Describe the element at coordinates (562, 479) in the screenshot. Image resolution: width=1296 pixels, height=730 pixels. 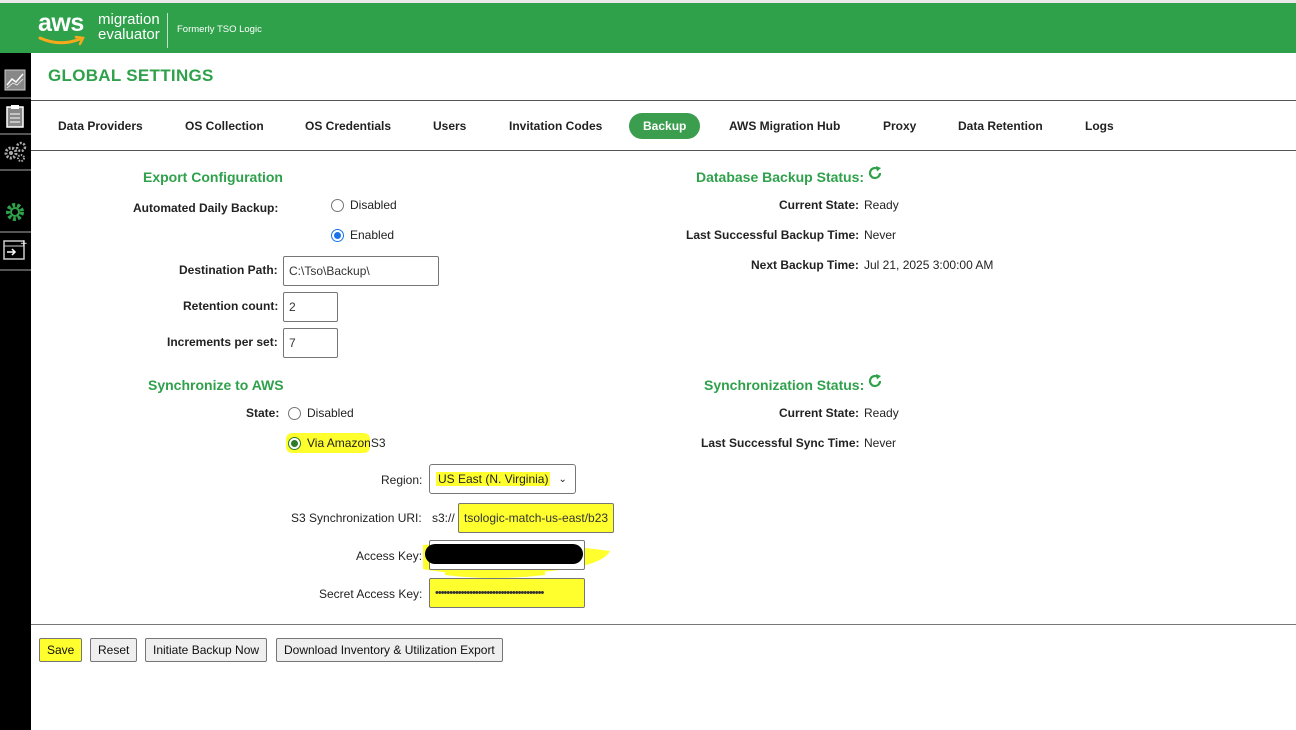
I see `chevron-down-icon: ⌄` at that location.